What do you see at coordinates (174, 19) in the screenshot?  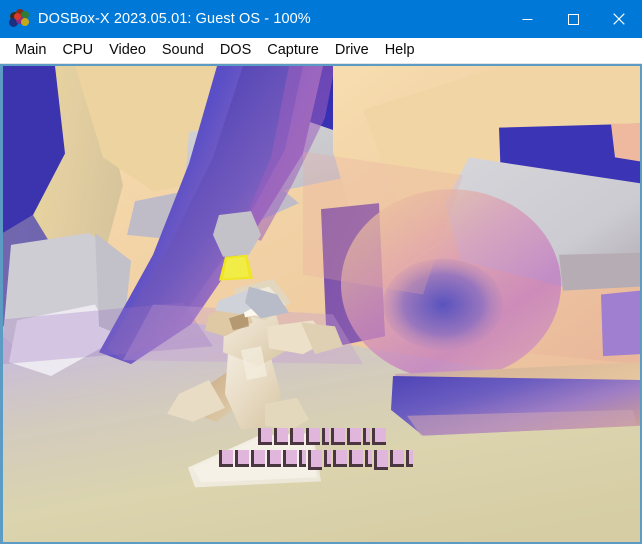 I see `window-title: DOSBox-X 2023.05.01: Guest OS - 100%` at bounding box center [174, 19].